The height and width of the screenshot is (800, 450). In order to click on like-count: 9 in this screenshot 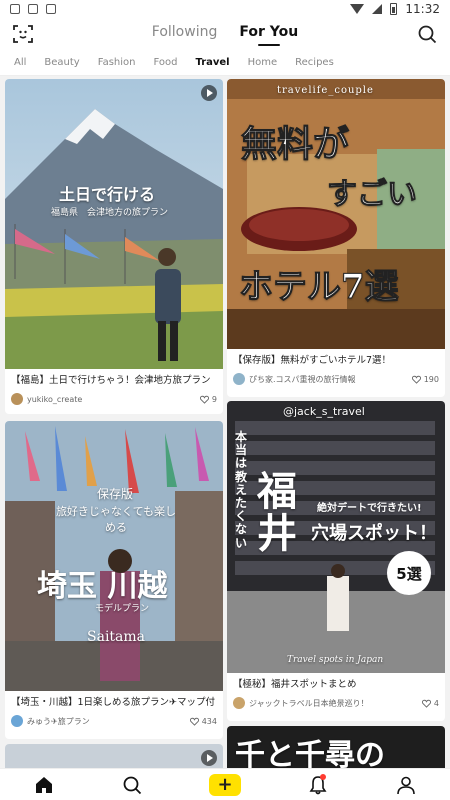, I will do `click(214, 399)`.